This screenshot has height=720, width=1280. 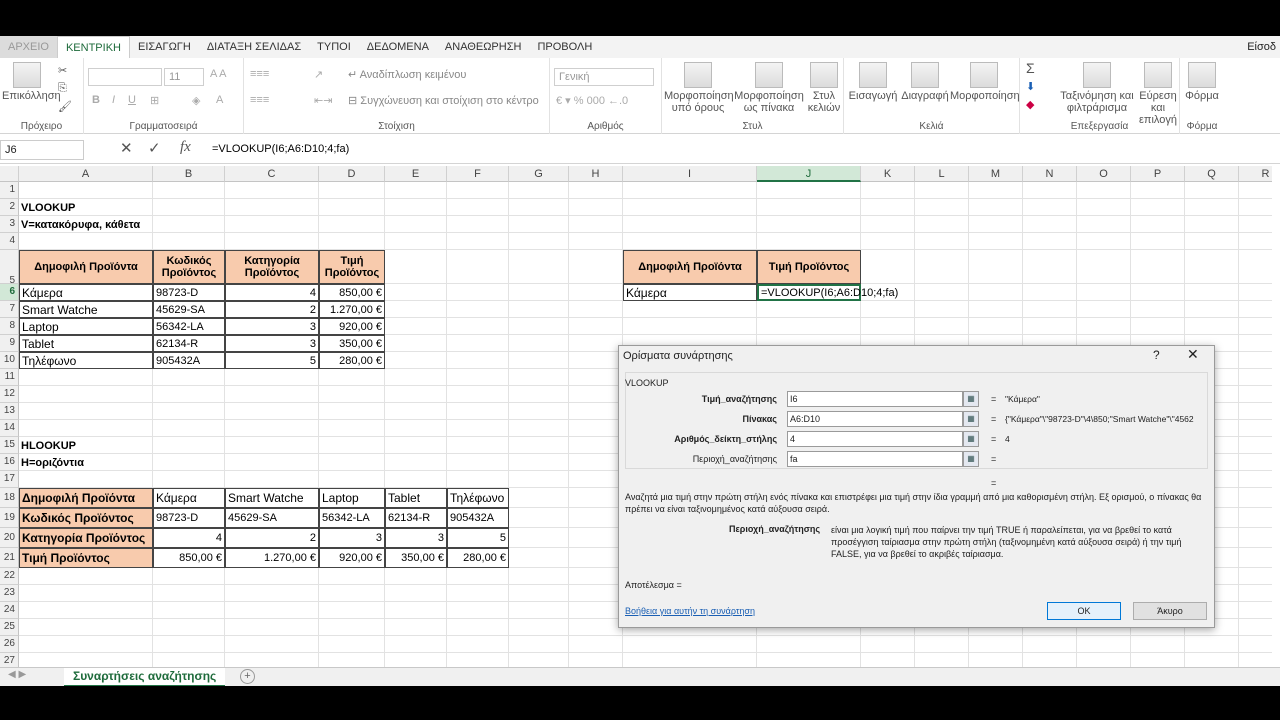 What do you see at coordinates (1212, 174) in the screenshot?
I see `column-header-q: Q` at bounding box center [1212, 174].